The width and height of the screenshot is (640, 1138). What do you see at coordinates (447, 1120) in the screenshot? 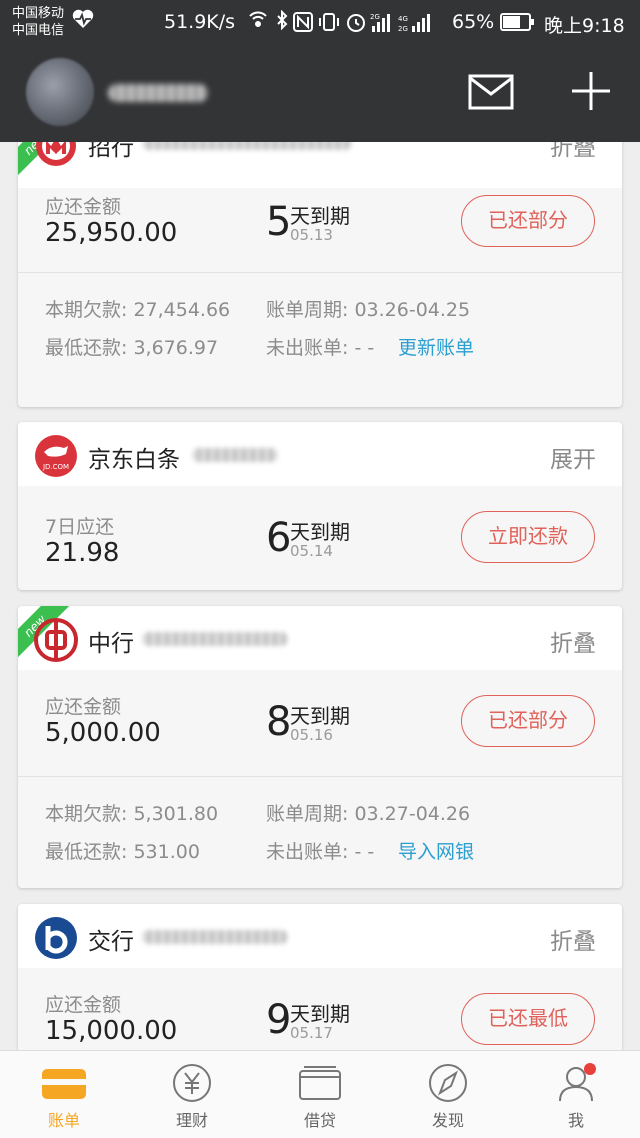
I see `tab-label: 发现` at bounding box center [447, 1120].